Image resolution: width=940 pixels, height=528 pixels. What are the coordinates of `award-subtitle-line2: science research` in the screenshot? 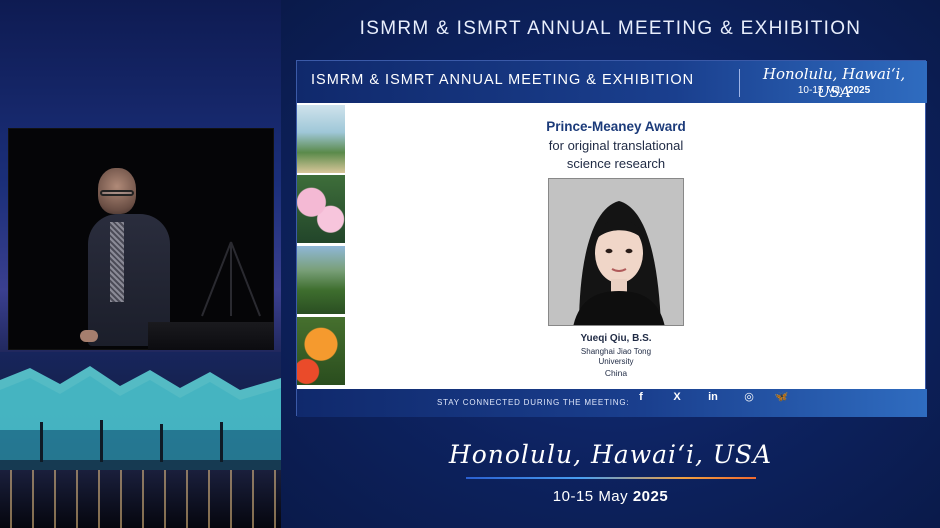 It's located at (616, 163).